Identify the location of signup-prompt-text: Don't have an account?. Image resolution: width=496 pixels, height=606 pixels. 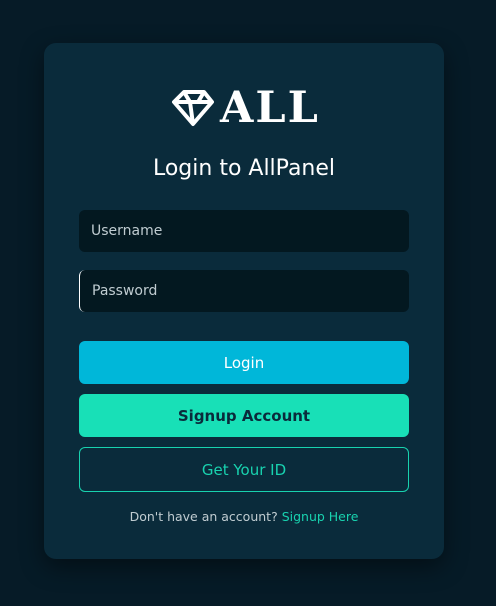
(203, 516).